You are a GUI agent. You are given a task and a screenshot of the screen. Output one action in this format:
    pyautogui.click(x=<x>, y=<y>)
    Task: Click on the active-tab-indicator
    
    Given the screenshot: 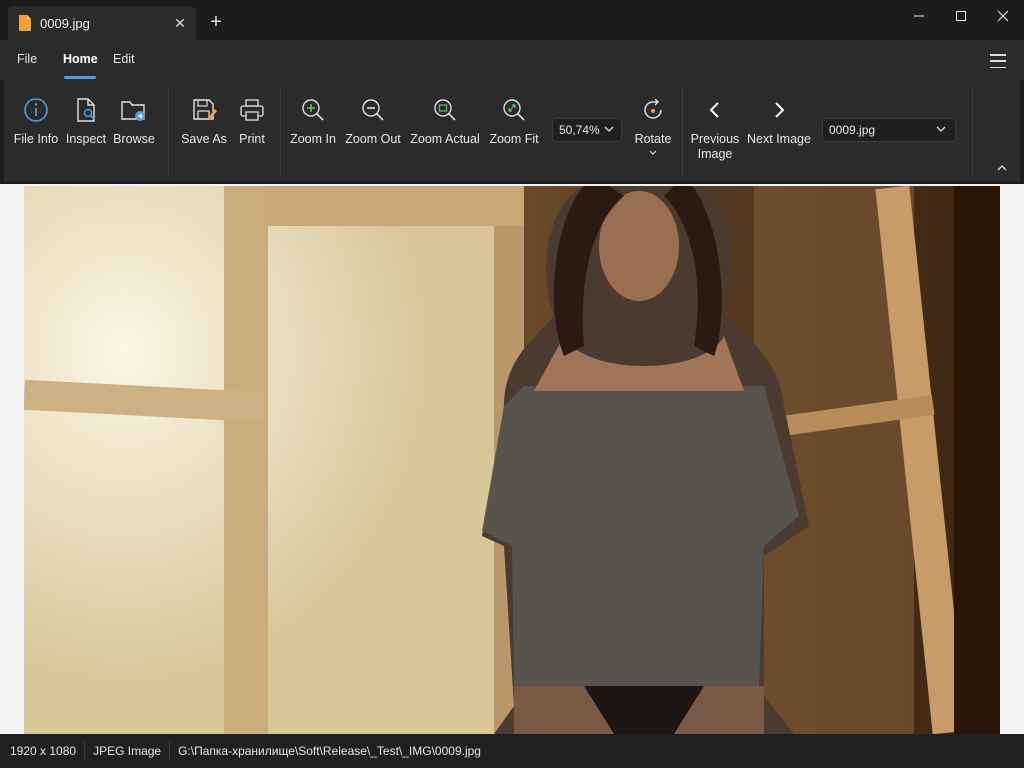 What is the action you would take?
    pyautogui.click(x=80, y=77)
    